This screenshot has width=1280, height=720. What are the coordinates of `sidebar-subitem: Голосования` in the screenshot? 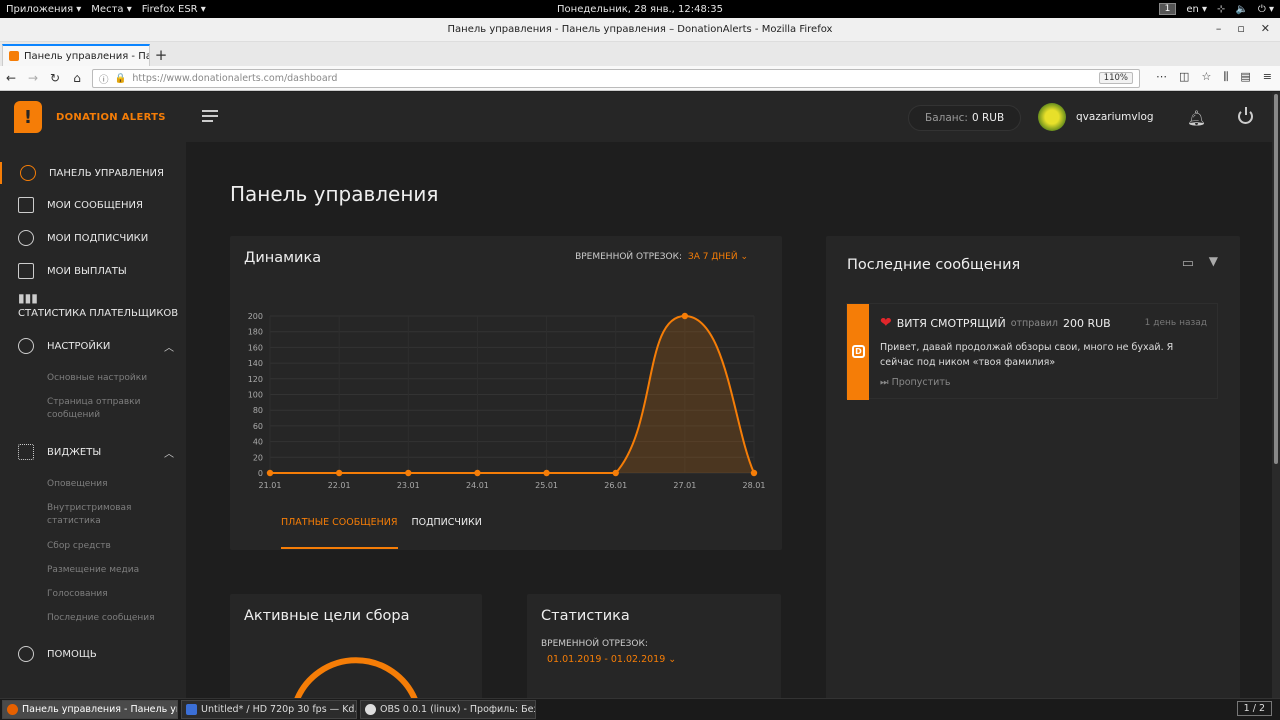 It's located at (112, 594).